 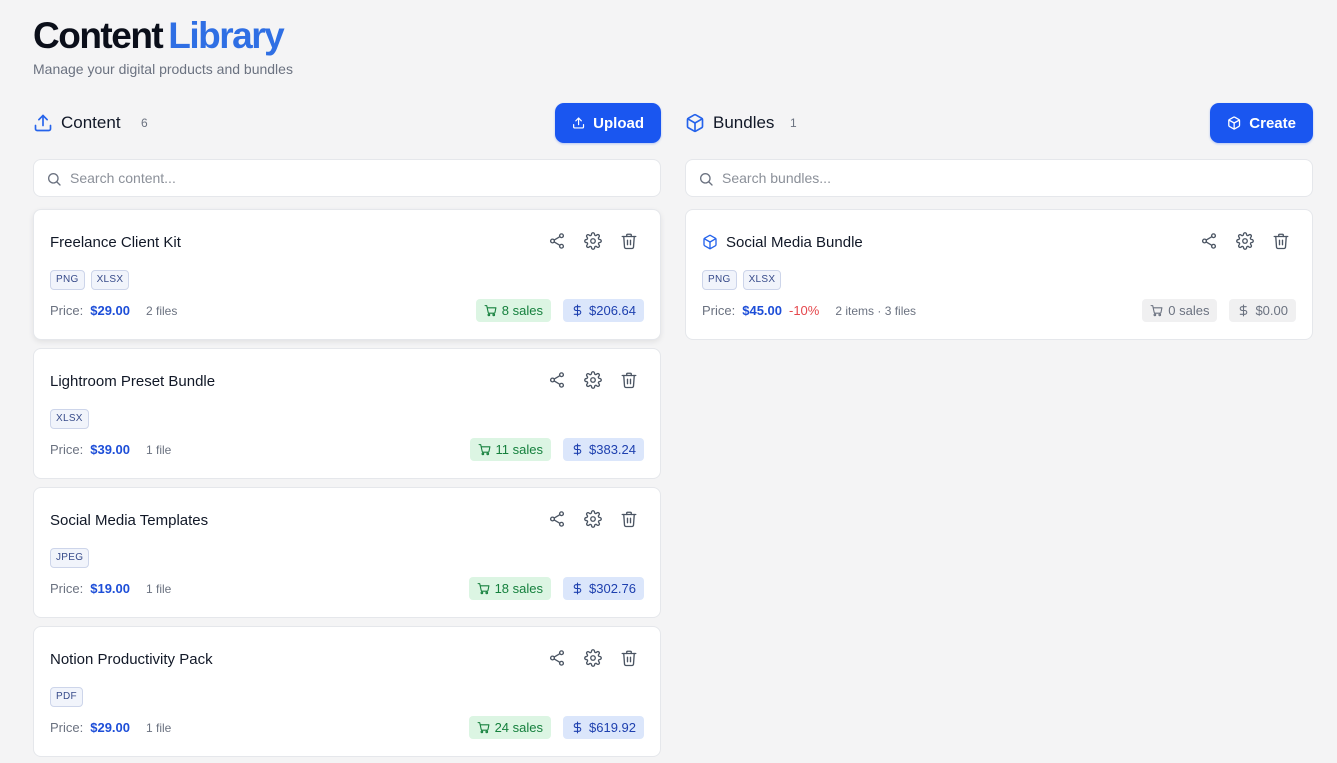 I want to click on revenue-value: $619.92, so click(x=612, y=727).